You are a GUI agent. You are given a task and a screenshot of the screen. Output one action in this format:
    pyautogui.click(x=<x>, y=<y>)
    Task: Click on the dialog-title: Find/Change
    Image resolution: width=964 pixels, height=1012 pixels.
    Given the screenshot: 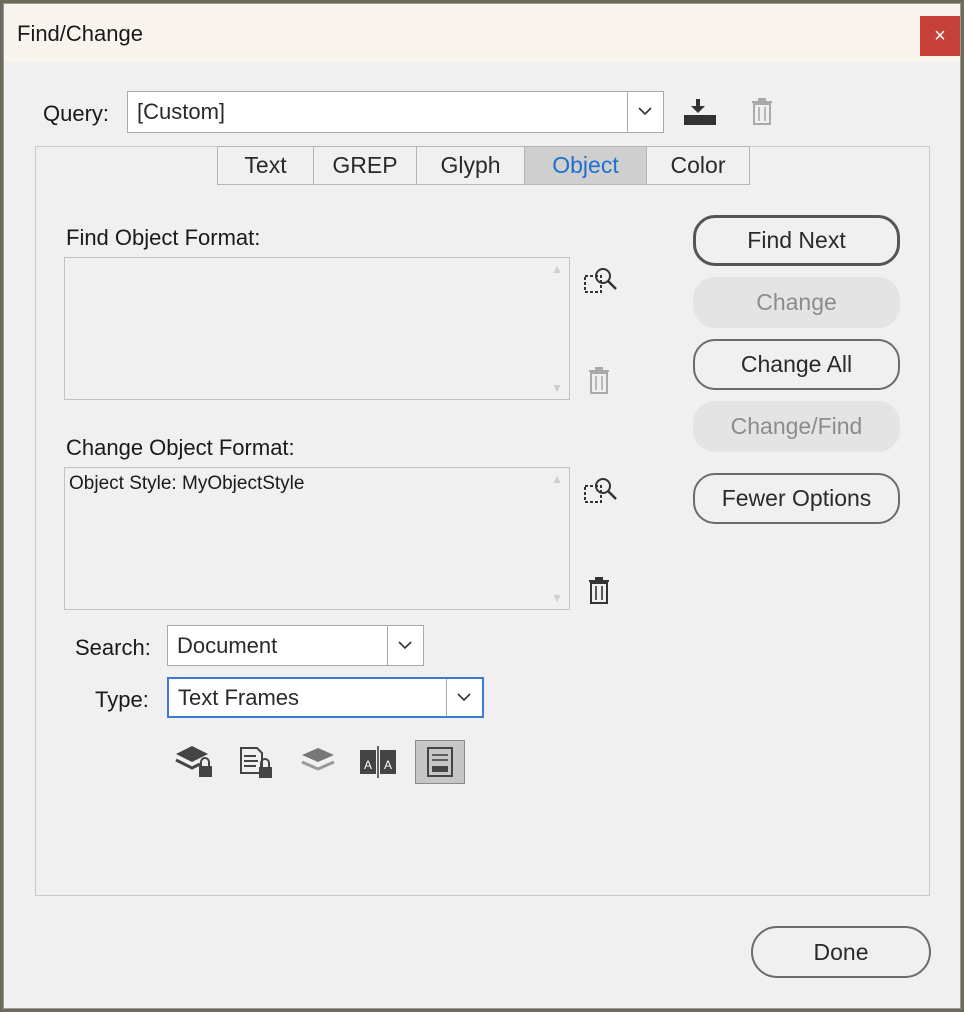 What is the action you would take?
    pyautogui.click(x=80, y=33)
    